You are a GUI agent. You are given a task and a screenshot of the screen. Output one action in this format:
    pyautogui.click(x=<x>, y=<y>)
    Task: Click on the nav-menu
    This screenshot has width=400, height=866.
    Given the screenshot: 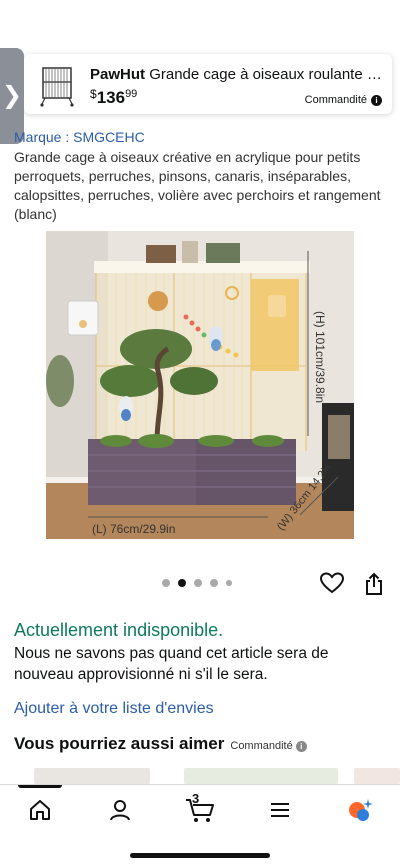 What is the action you would take?
    pyautogui.click(x=280, y=810)
    